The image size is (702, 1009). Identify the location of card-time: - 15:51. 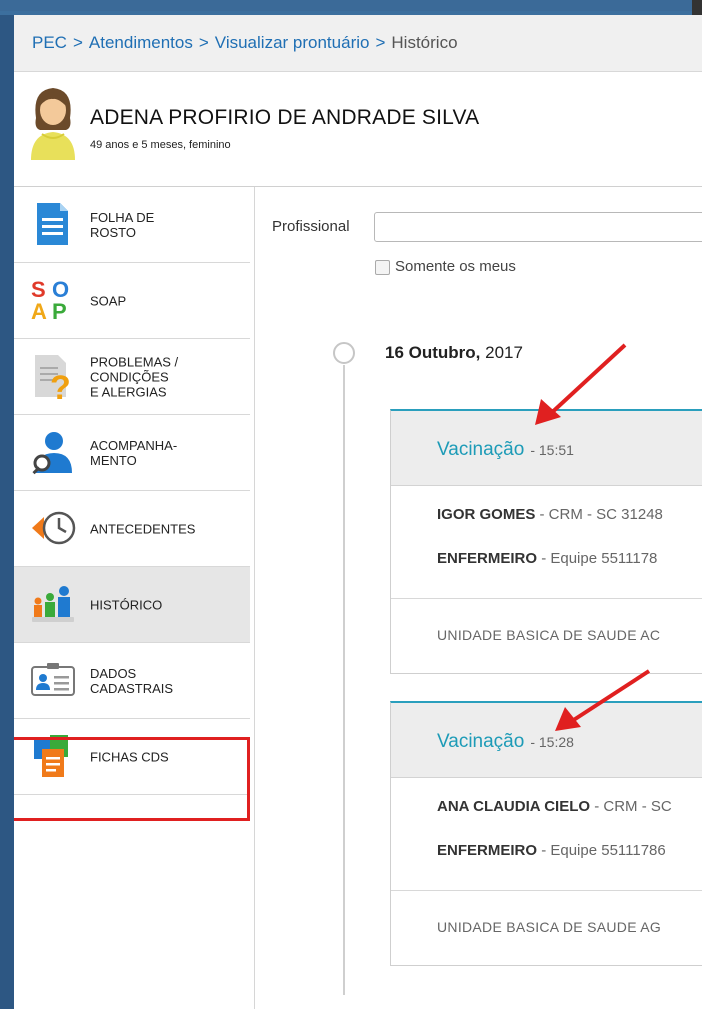
(552, 450).